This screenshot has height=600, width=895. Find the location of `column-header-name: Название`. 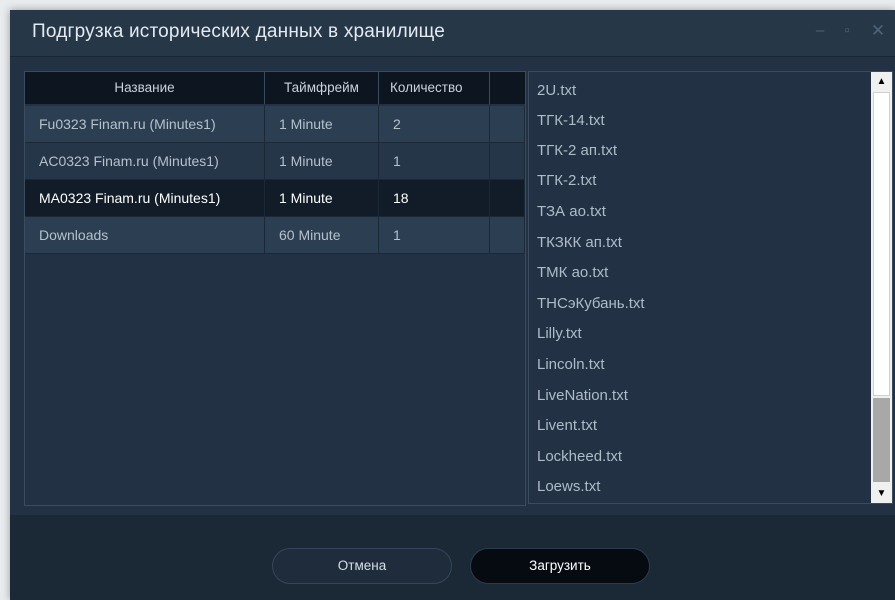

column-header-name: Название is located at coordinates (145, 88).